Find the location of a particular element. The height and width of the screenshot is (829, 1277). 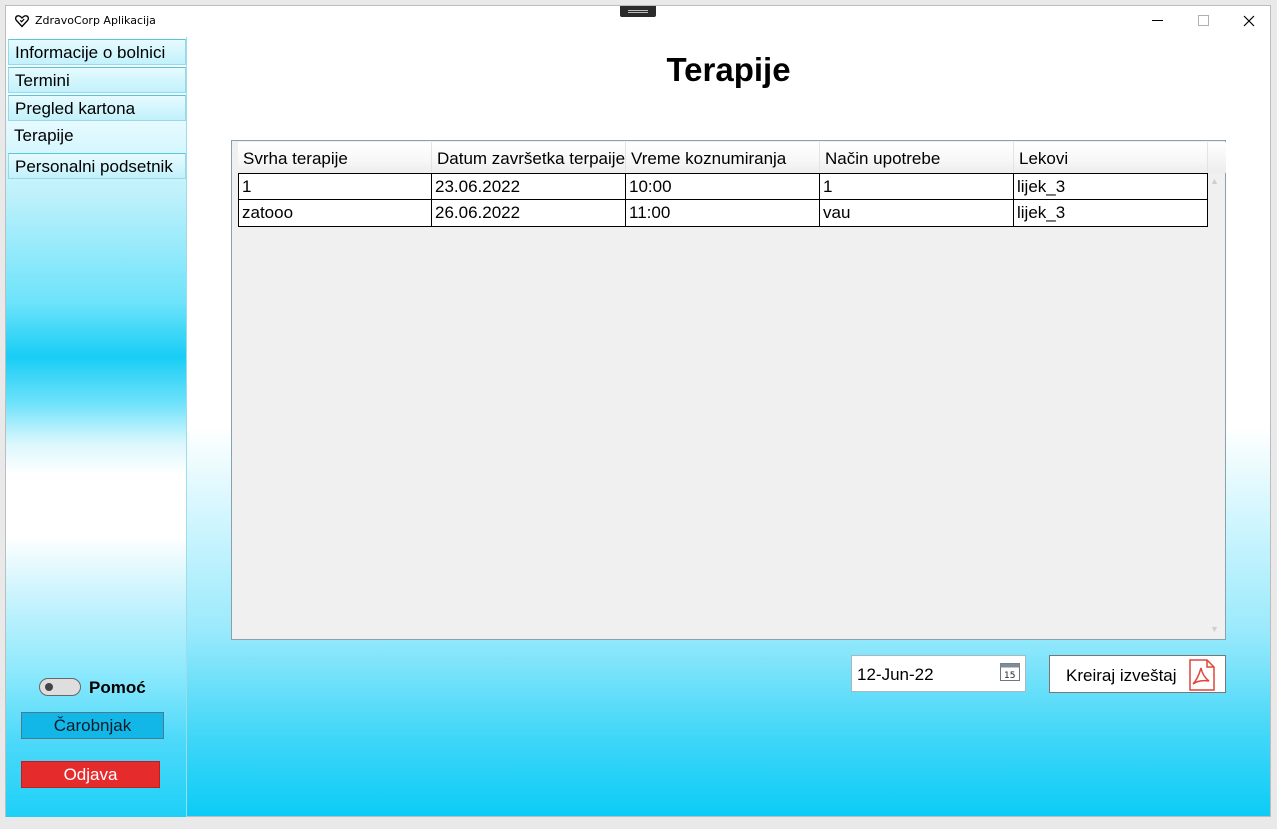

create-report-button: Kreiraj izveštaj is located at coordinates (1137, 674).